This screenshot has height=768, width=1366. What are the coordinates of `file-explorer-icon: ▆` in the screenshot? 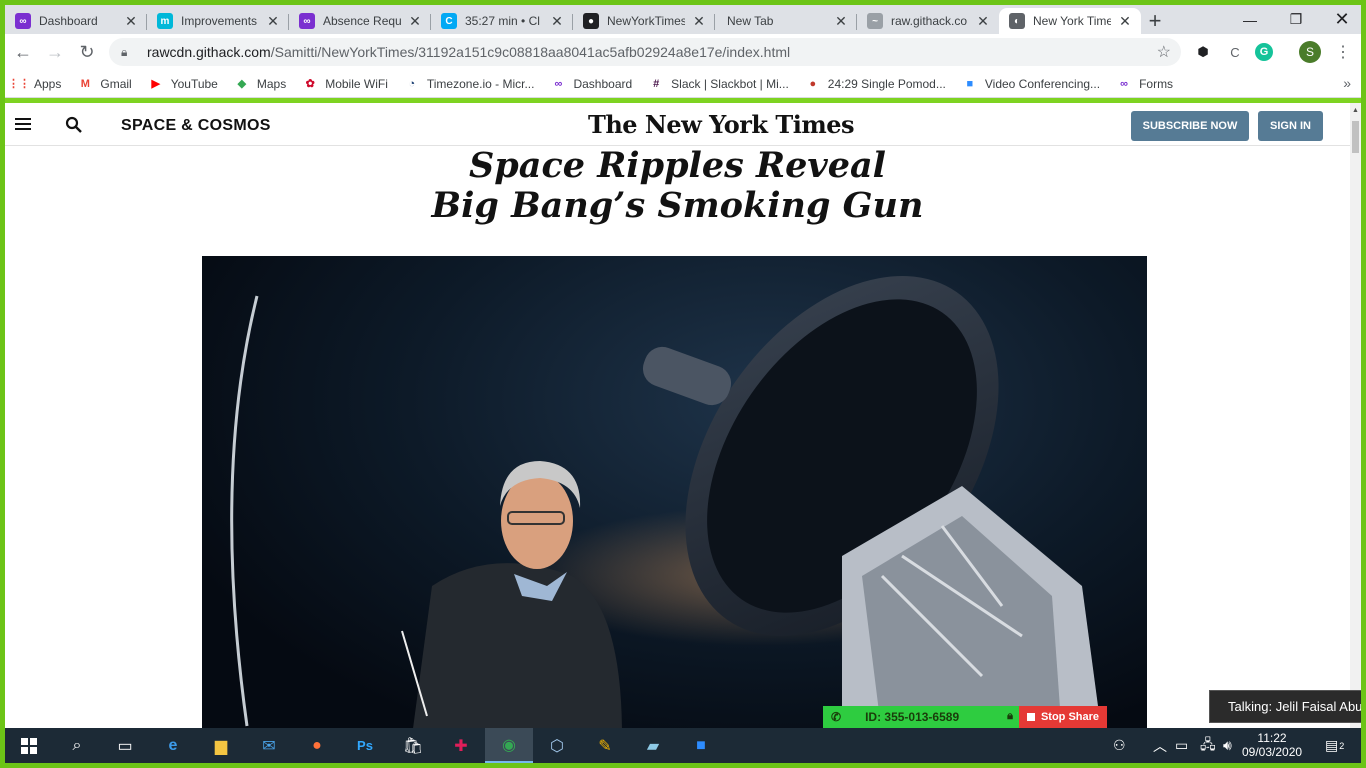 It's located at (221, 745).